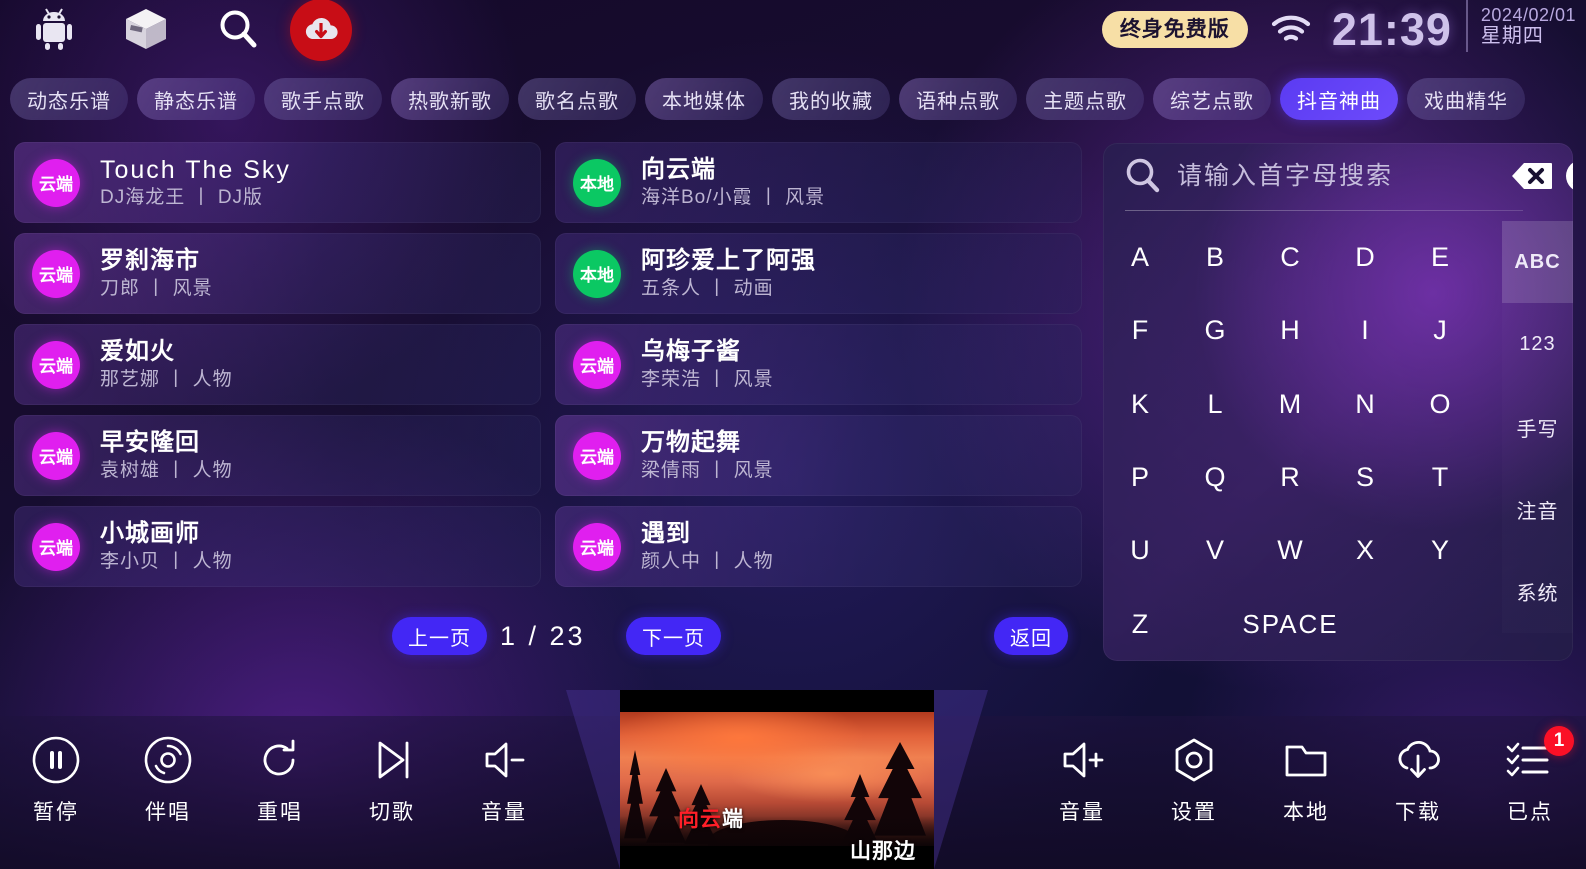 This screenshot has width=1586, height=869. Describe the element at coordinates (56, 780) in the screenshot. I see `pause-button: 暂停` at that location.